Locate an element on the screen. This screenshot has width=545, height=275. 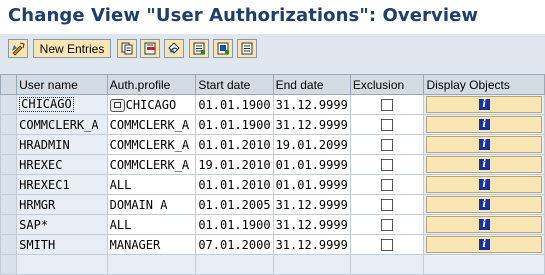
undo-change-button is located at coordinates (174, 48).